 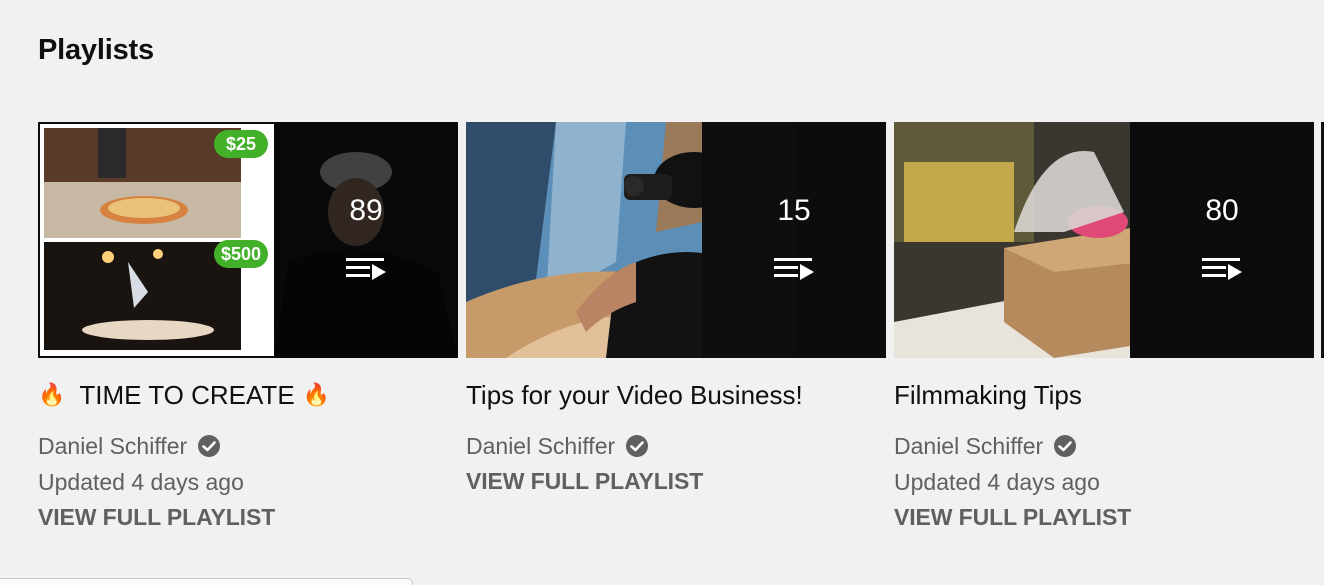 I want to click on video-count: 80, so click(x=1222, y=210).